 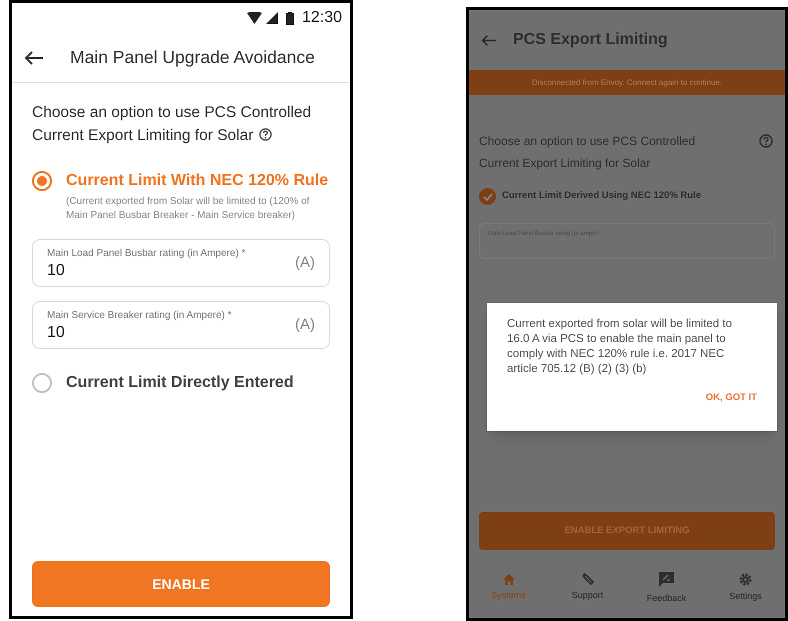 What do you see at coordinates (666, 579) in the screenshot?
I see `feedback-icon` at bounding box center [666, 579].